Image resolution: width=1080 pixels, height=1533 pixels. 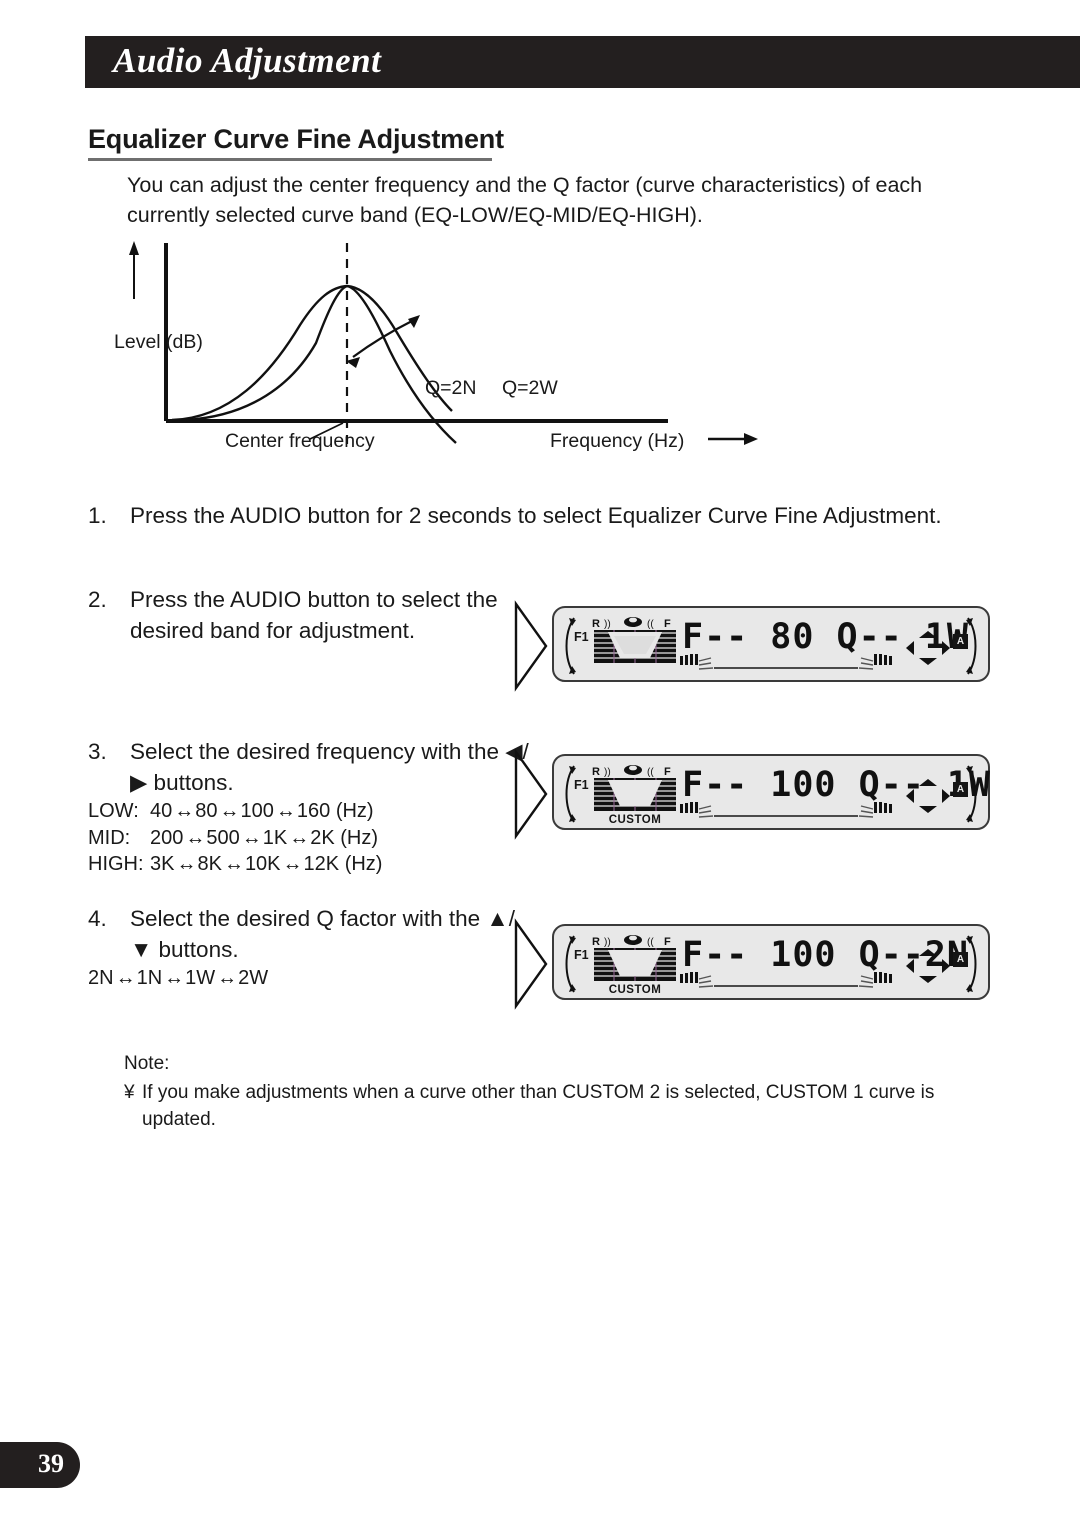 I want to click on frequency-mid-v3: 1K, so click(x=275, y=837).